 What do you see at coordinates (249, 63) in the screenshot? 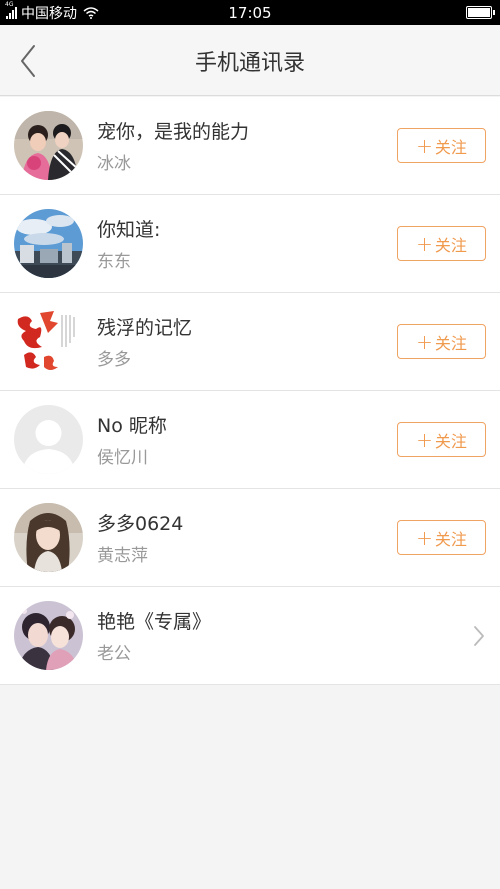
I see `page-title: 手机通讯录` at bounding box center [249, 63].